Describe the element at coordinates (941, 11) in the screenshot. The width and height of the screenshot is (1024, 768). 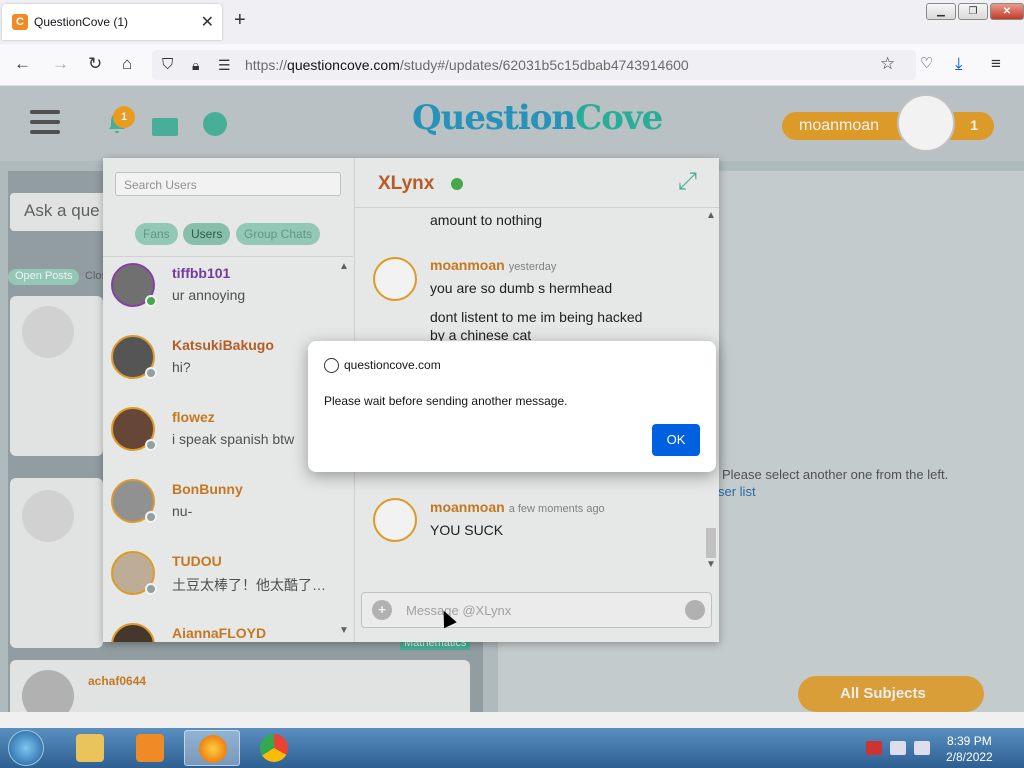
I see `minimize-button: ▁` at that location.